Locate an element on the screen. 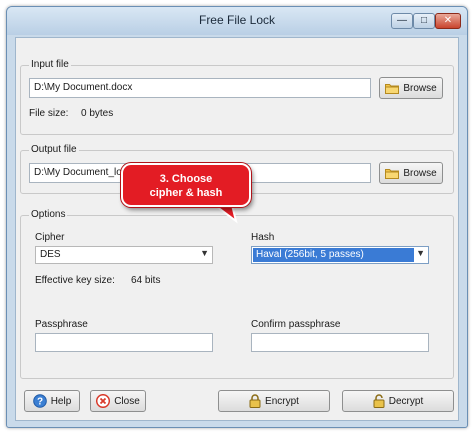 This screenshot has width=474, height=434. decrypt-label: Decrypt is located at coordinates (406, 401).